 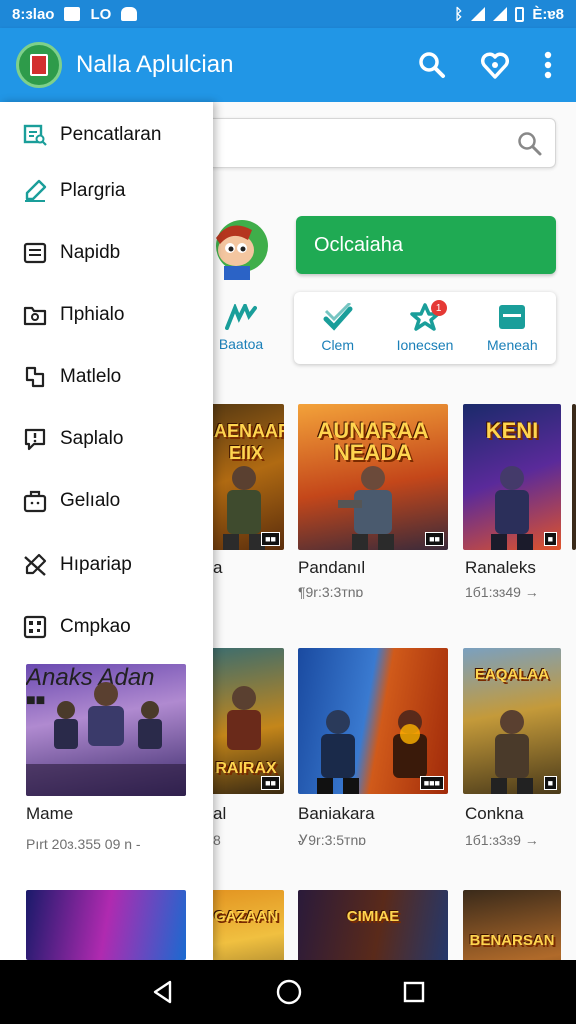 I want to click on drawer-item-saplalo: Saplalo, so click(x=106, y=439).